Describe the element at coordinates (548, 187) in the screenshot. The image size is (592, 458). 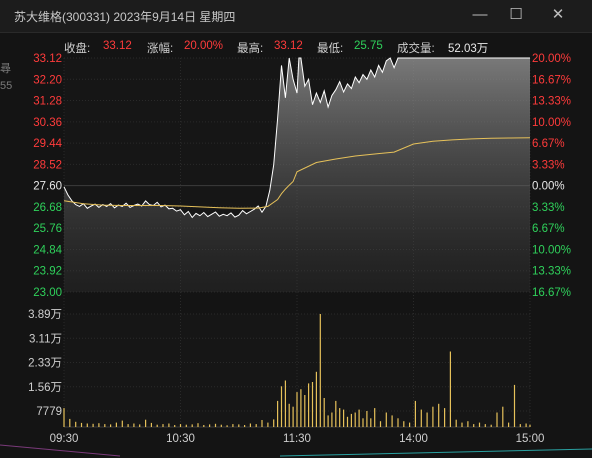
I see `pct-tick-label: 0.00%` at that location.